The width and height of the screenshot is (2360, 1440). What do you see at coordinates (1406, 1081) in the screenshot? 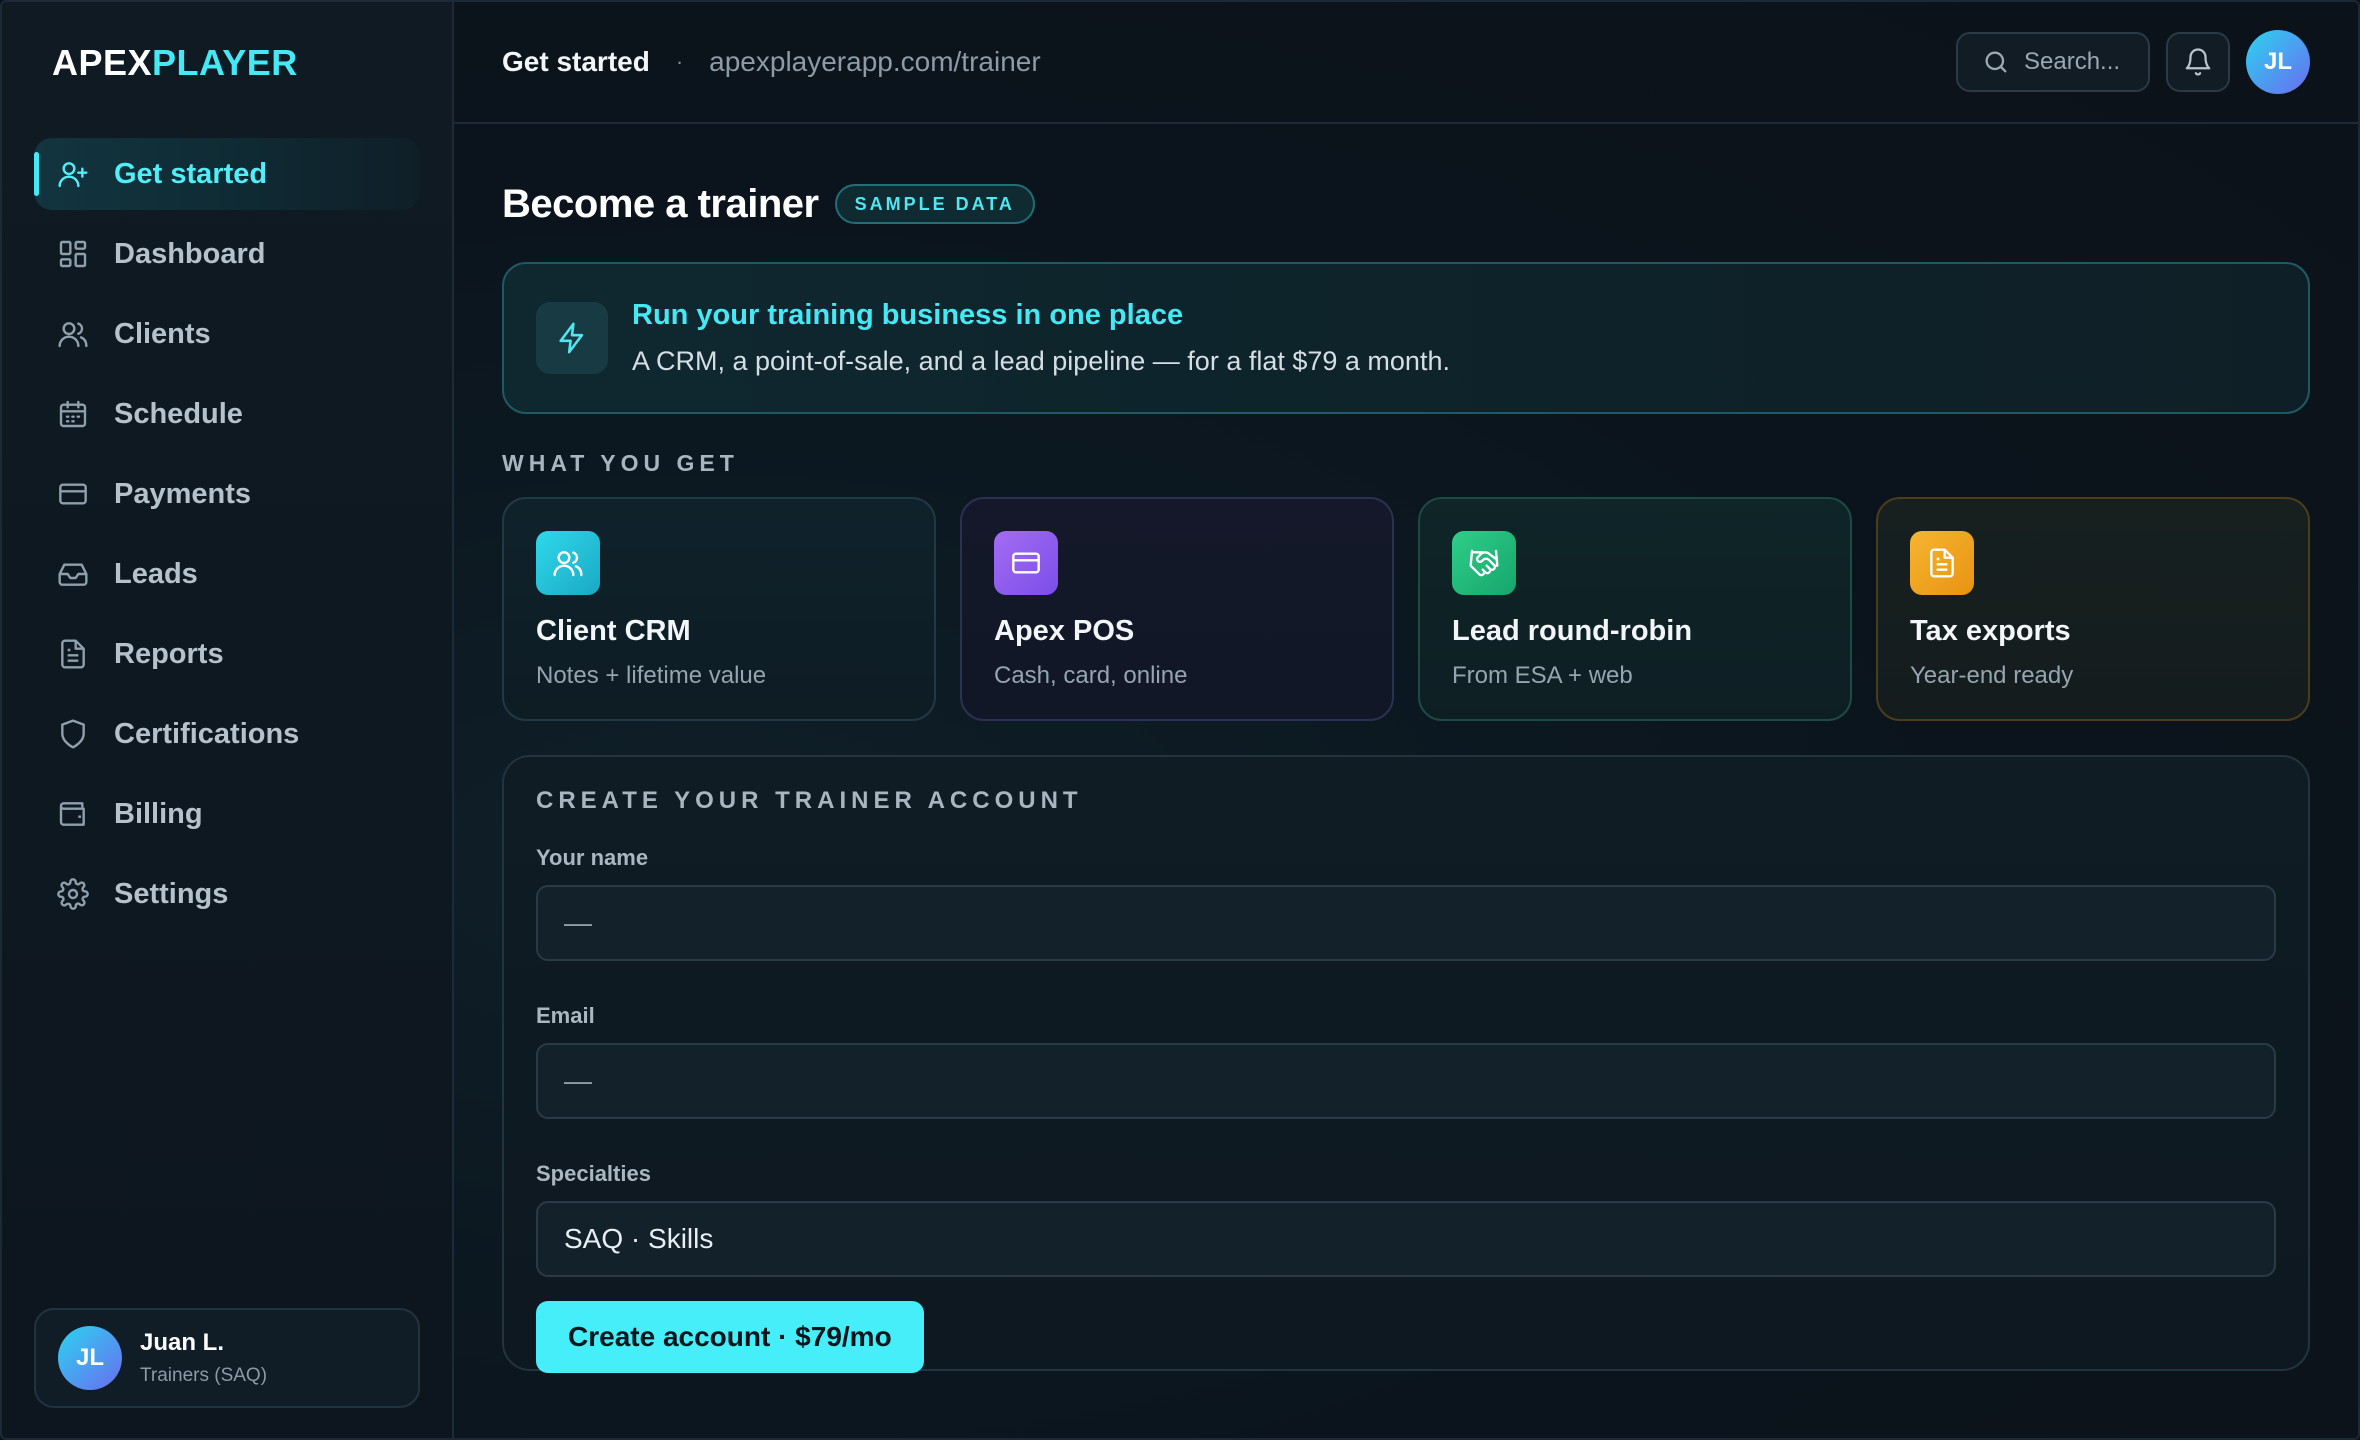
I see `email-field: —` at bounding box center [1406, 1081].